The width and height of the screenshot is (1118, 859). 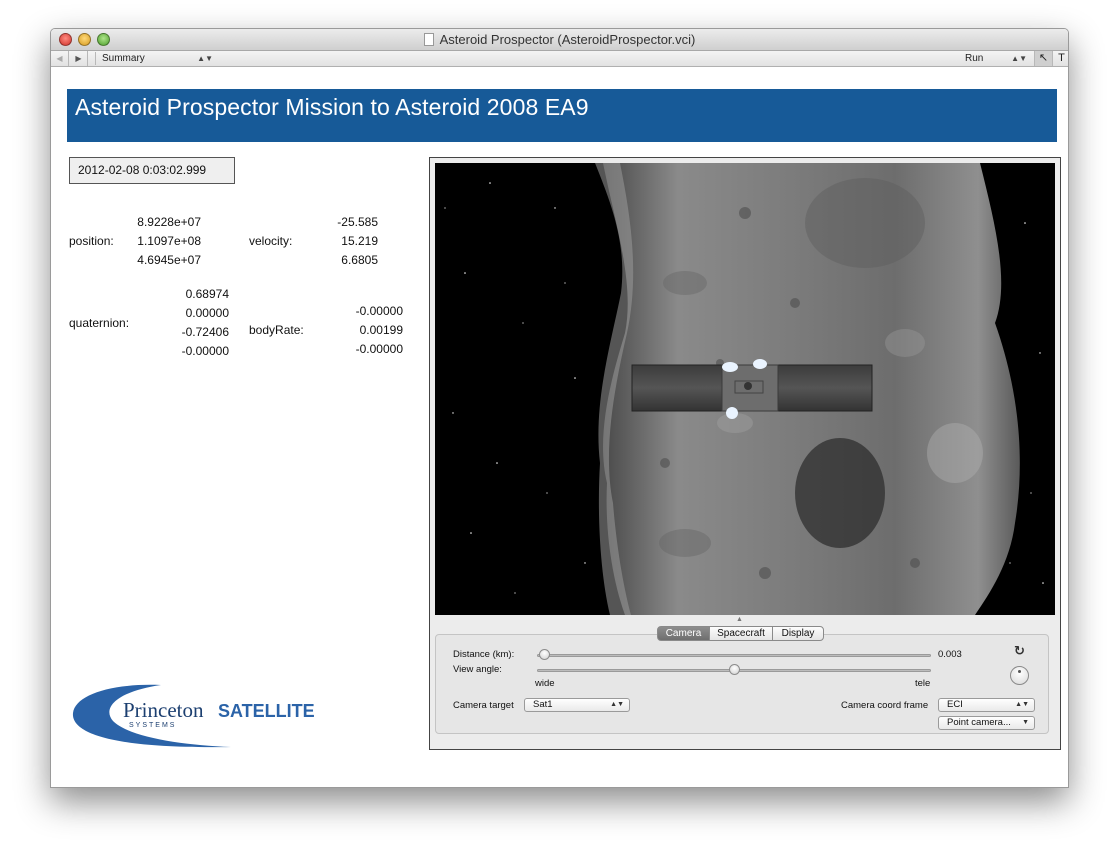 What do you see at coordinates (379, 311) in the screenshot?
I see `bodyrate-x: -0.00000` at bounding box center [379, 311].